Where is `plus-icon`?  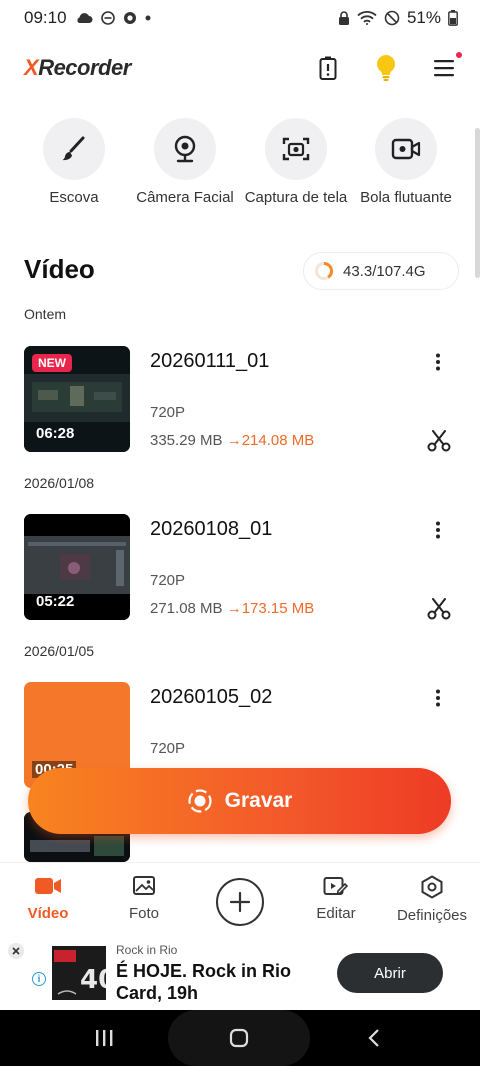 plus-icon is located at coordinates (240, 902).